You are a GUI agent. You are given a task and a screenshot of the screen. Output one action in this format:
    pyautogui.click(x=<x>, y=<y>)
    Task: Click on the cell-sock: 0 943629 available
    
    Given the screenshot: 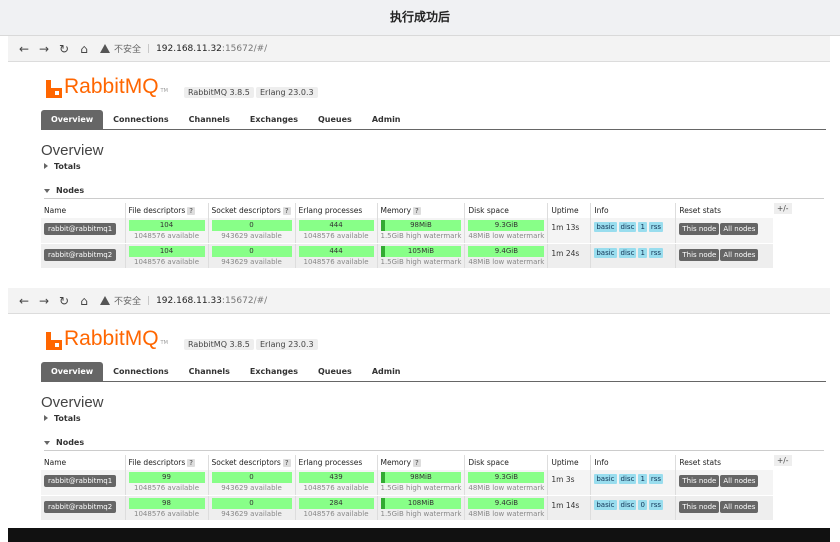 What is the action you would take?
    pyautogui.click(x=252, y=508)
    